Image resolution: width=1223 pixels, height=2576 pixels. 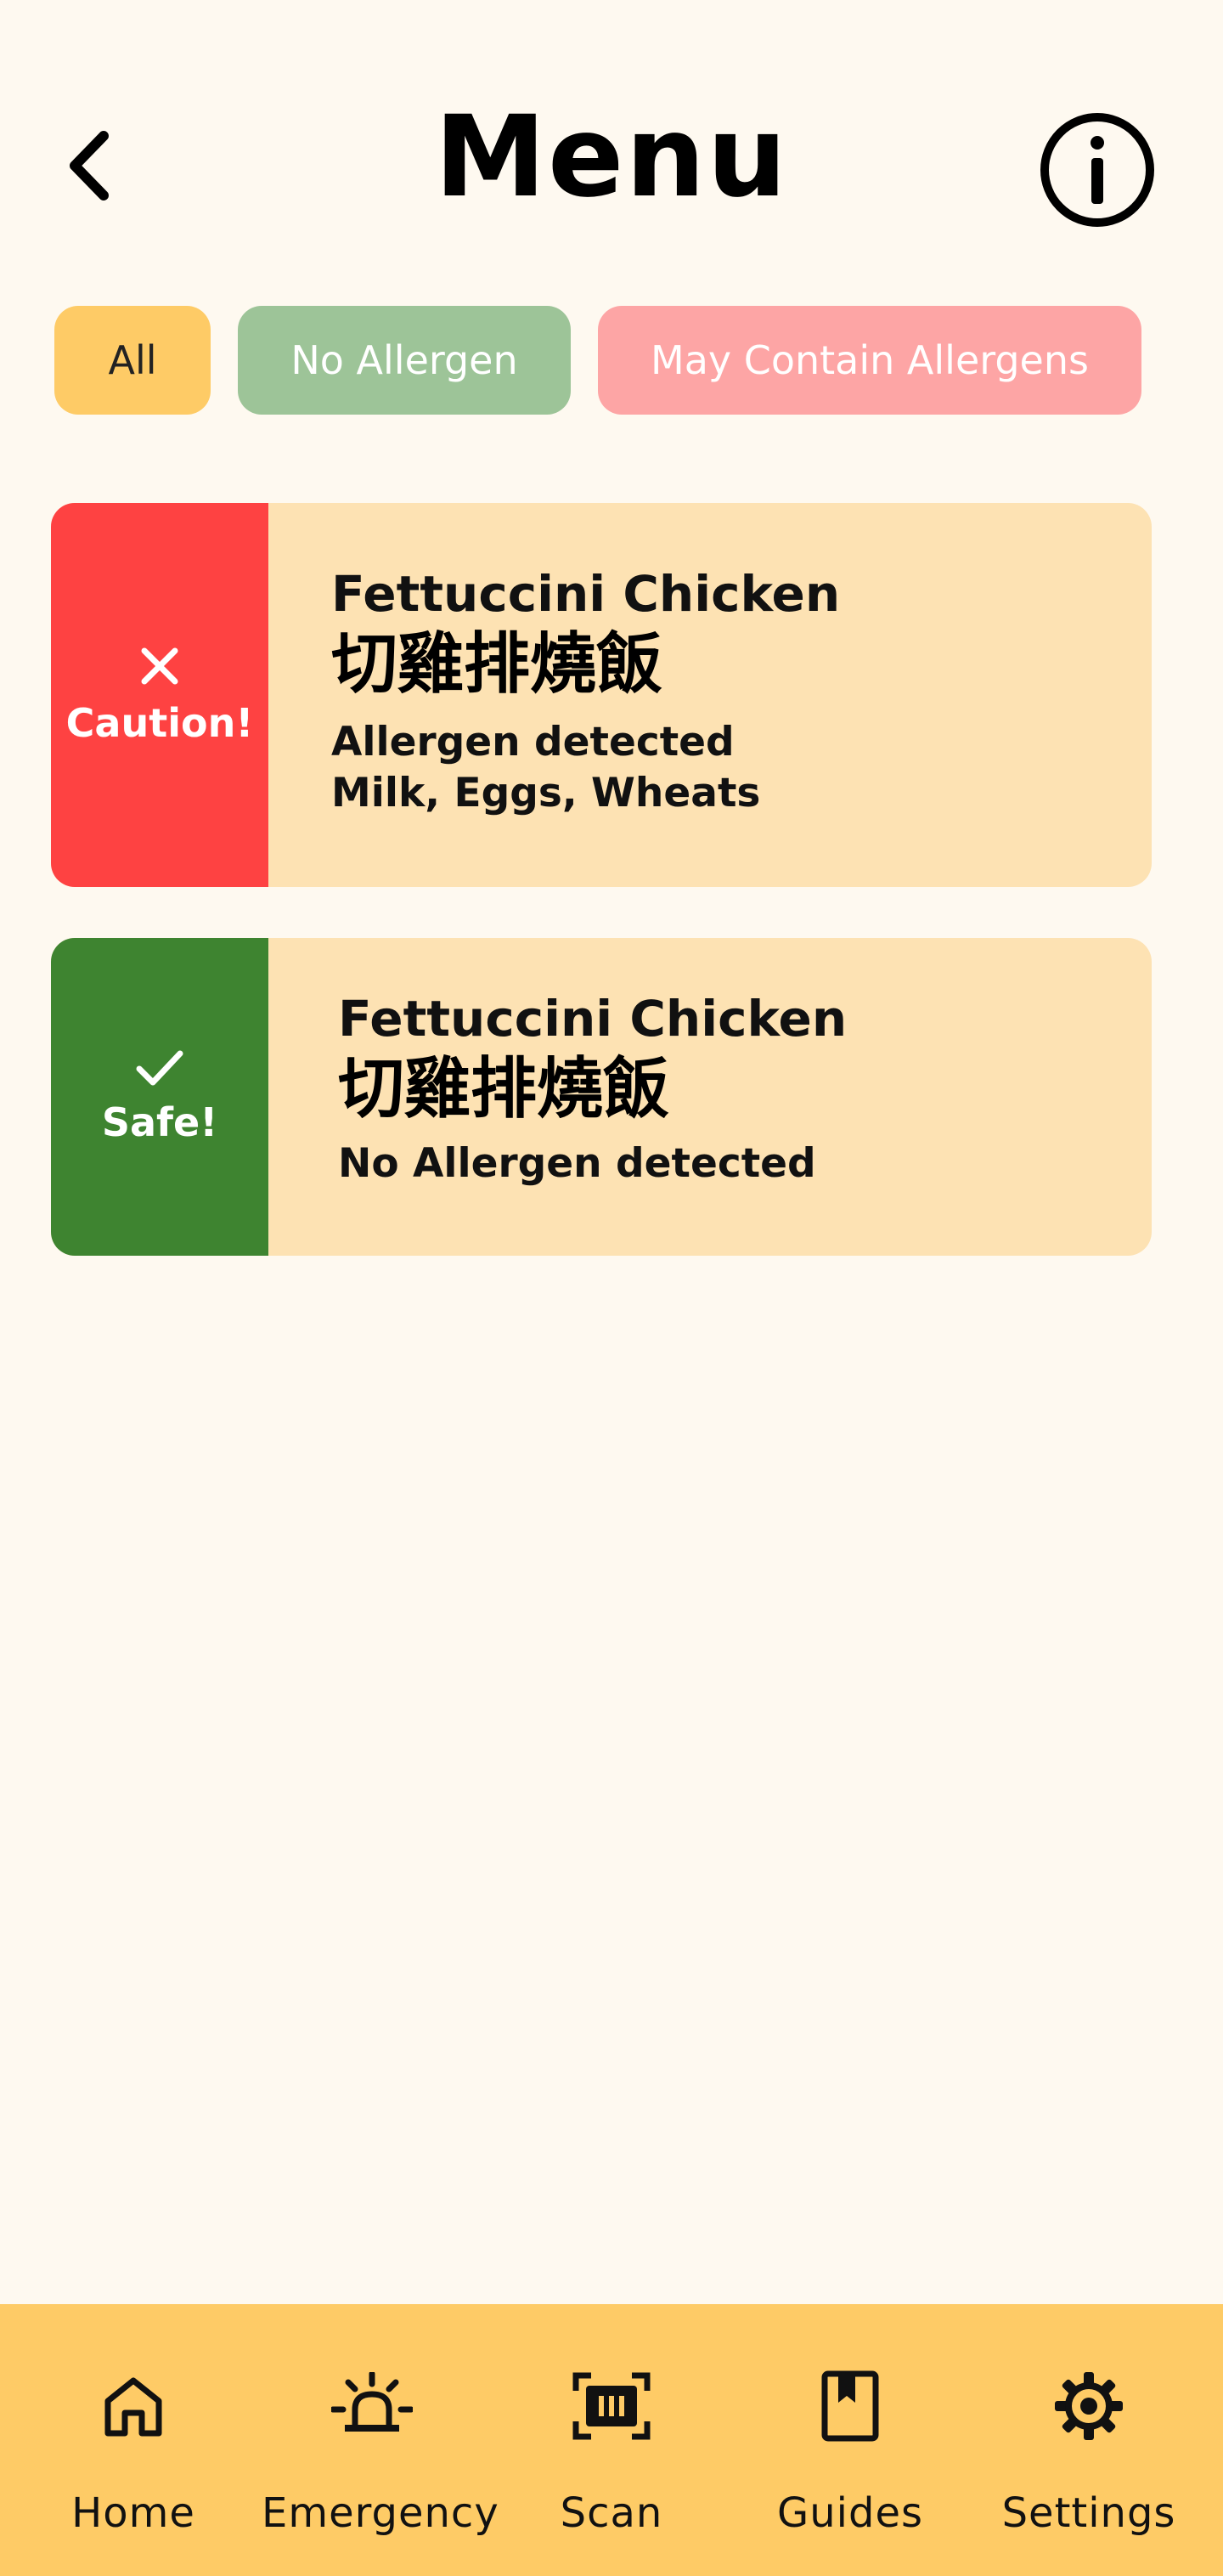 I want to click on safe-badge: Safe!, so click(x=159, y=1097).